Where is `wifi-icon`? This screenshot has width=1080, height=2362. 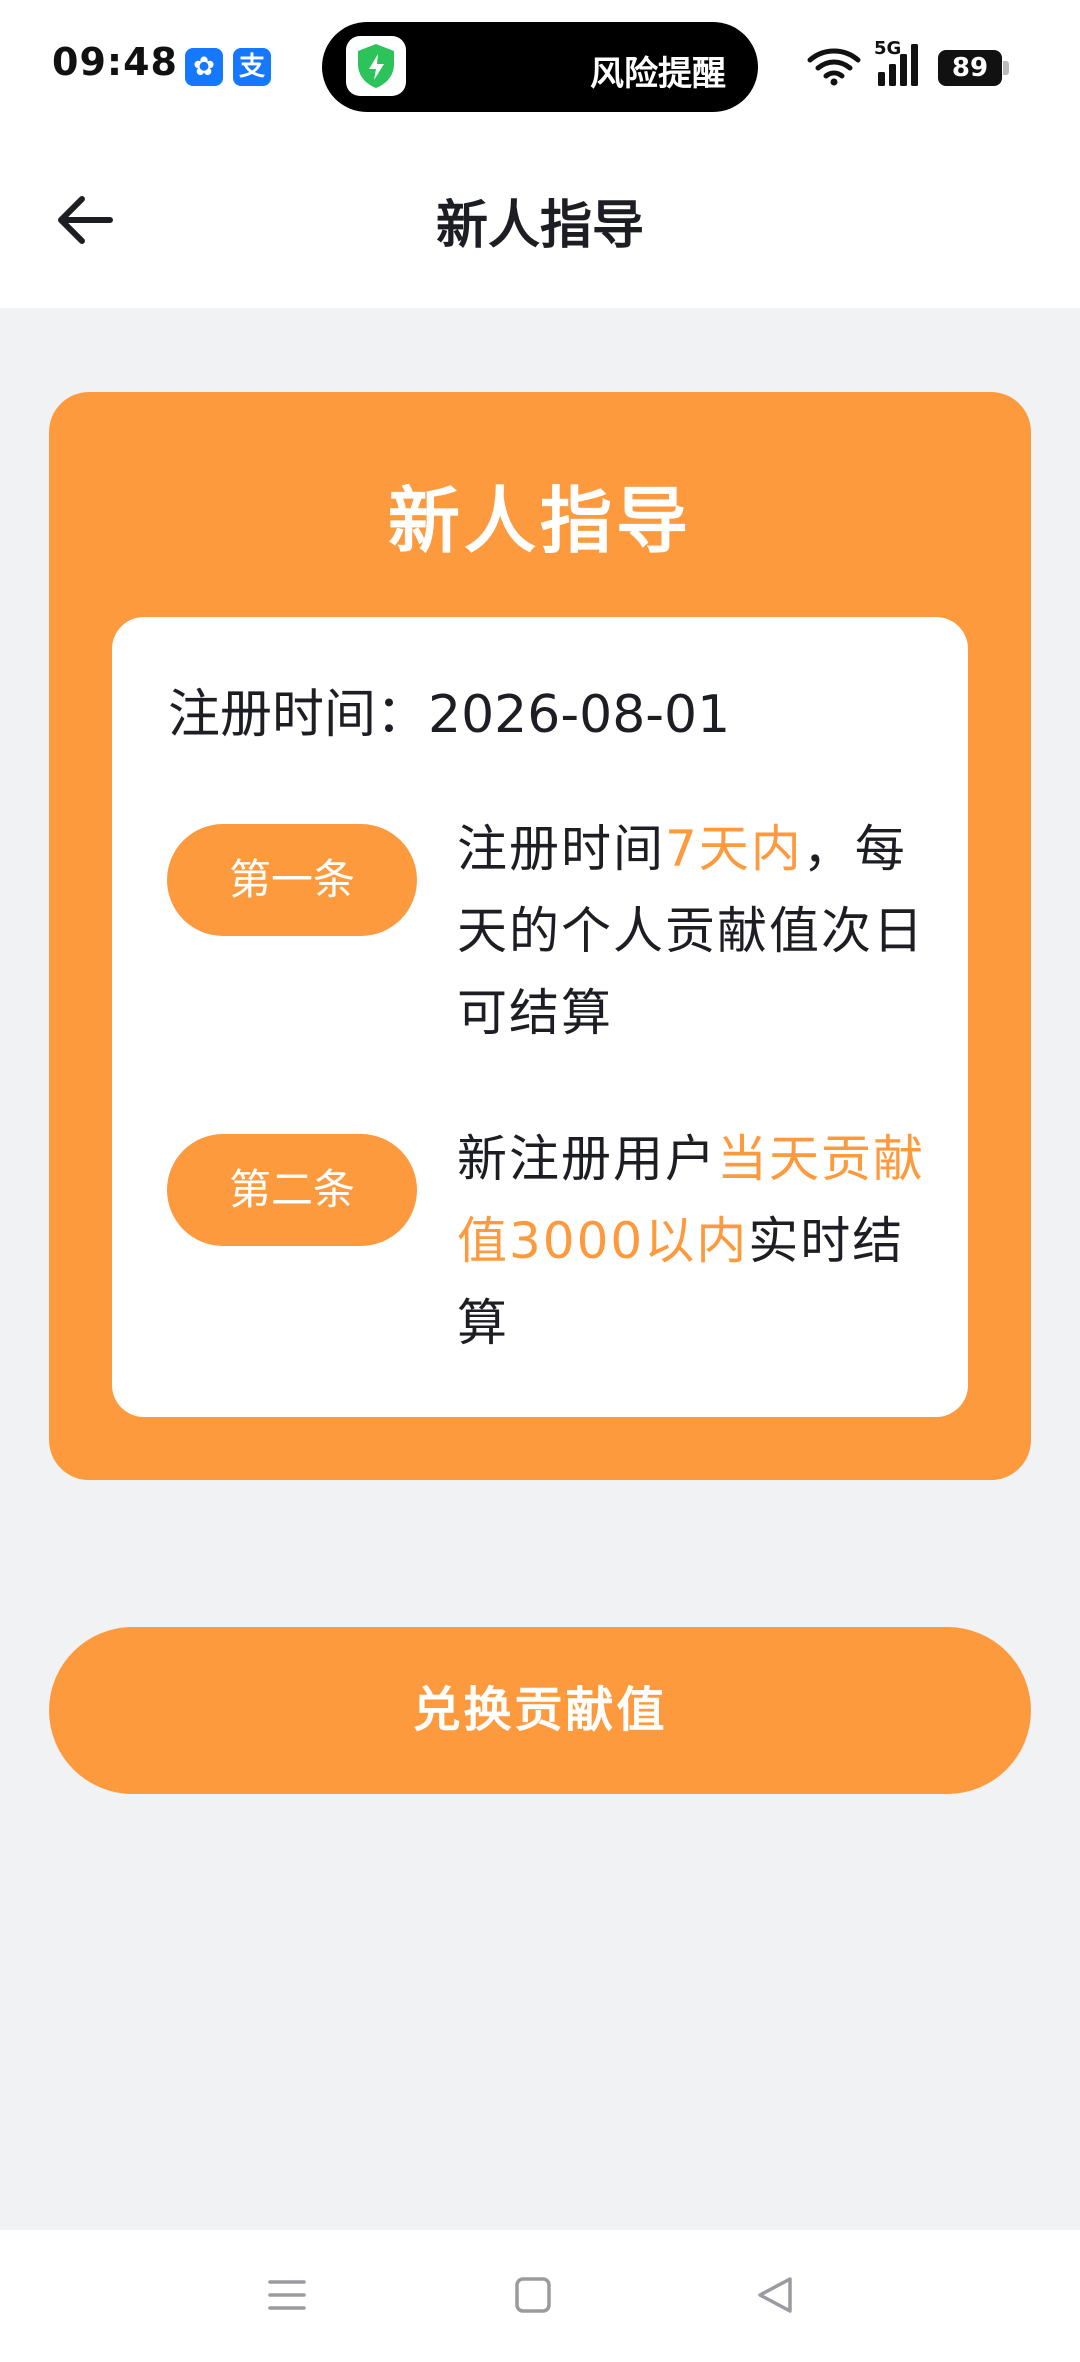
wifi-icon is located at coordinates (834, 67).